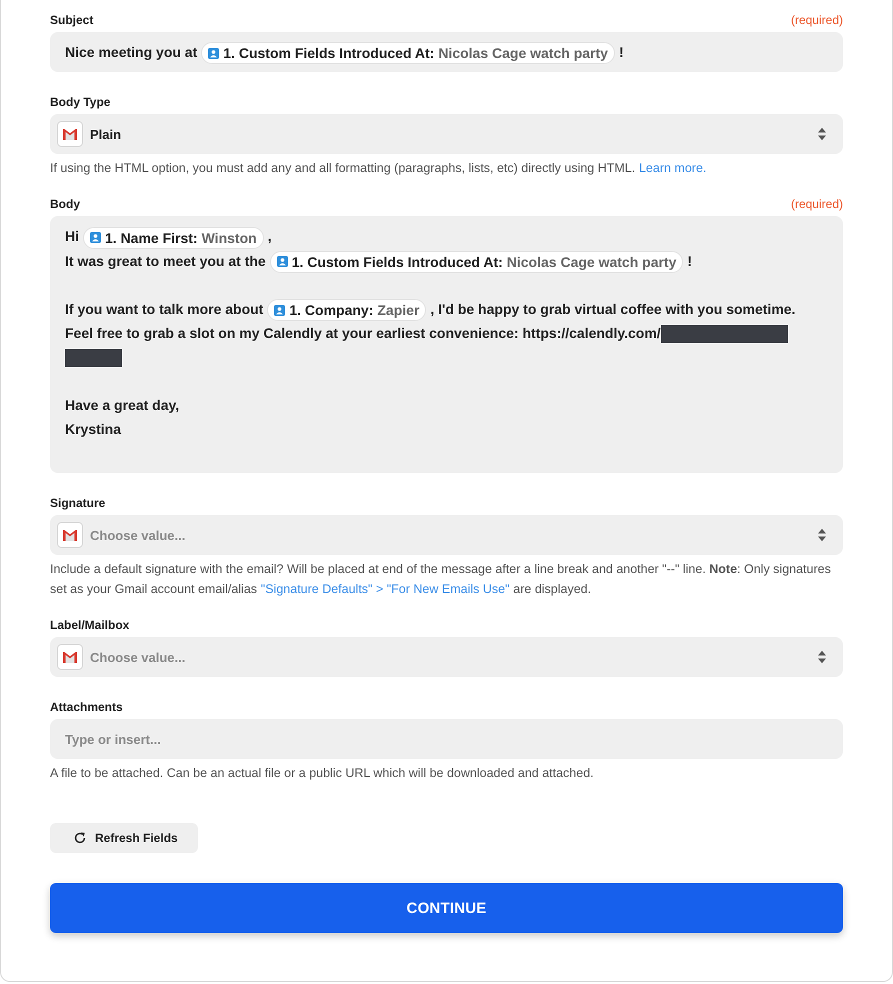 This screenshot has height=984, width=893. What do you see at coordinates (331, 310) in the screenshot?
I see `pill-label: 1. Company:` at bounding box center [331, 310].